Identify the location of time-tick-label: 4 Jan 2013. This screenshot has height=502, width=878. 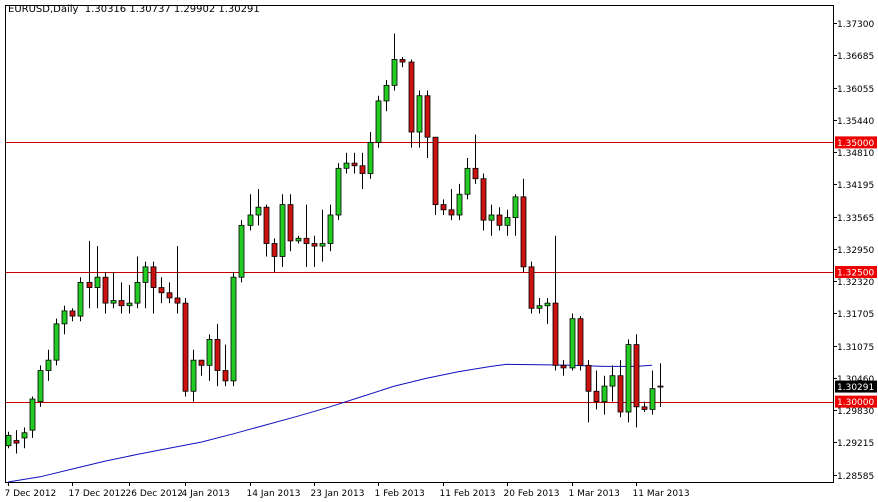
(206, 494).